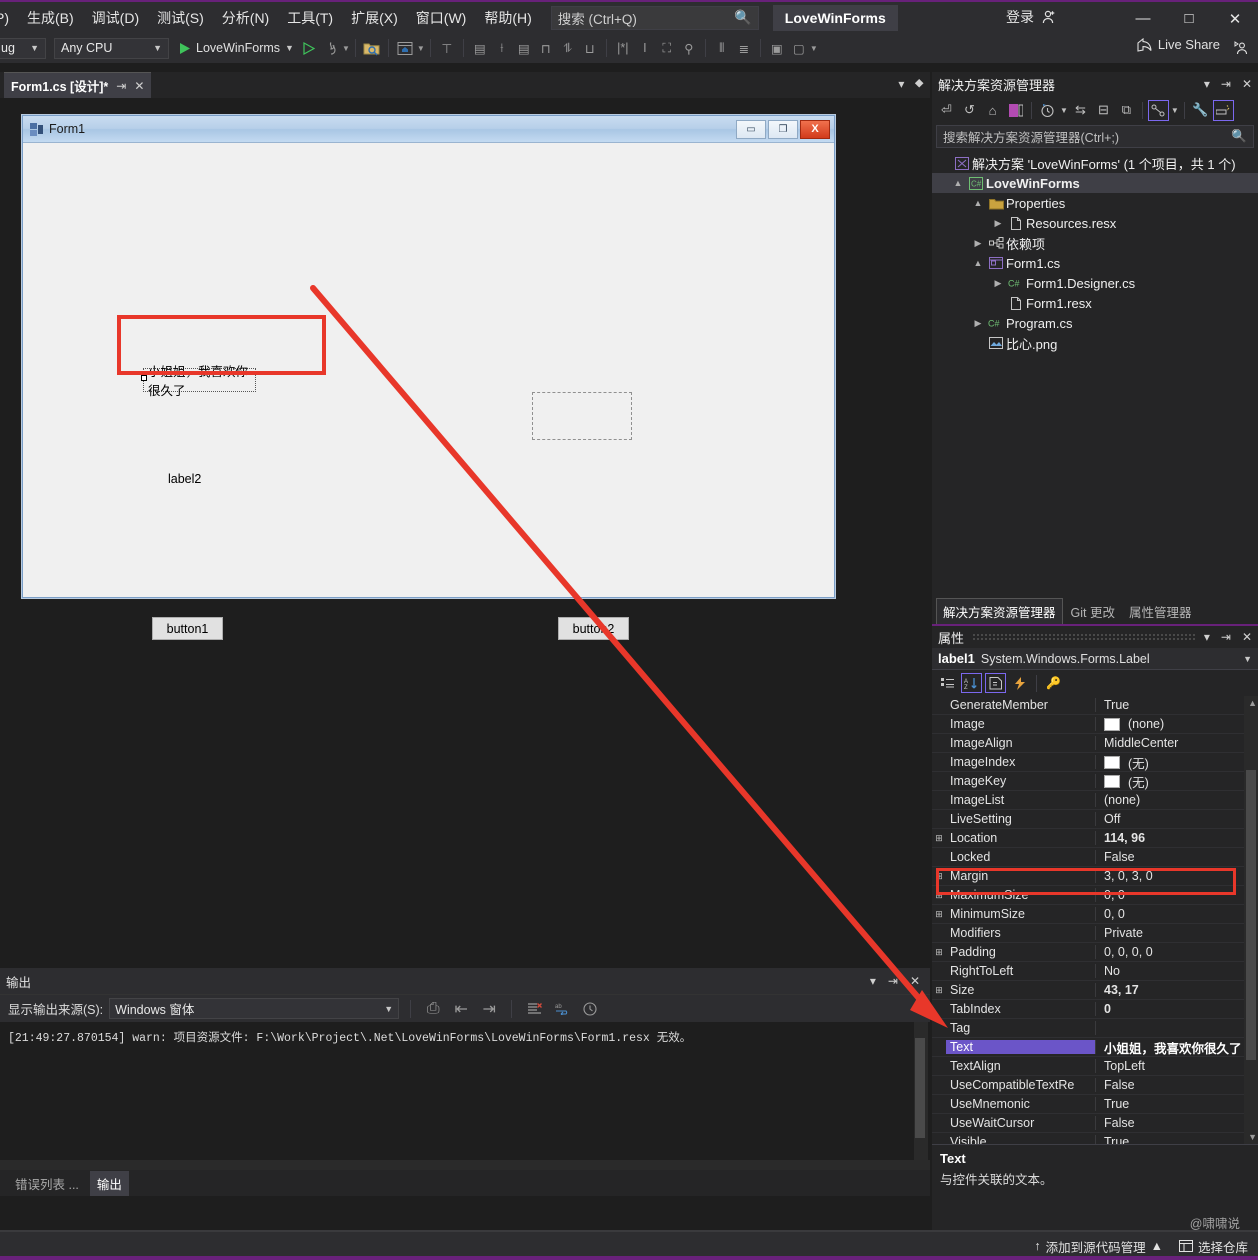 This screenshot has height=1260, width=1258. What do you see at coordinates (1095, 1028) in the screenshot?
I see `property-row: Tag` at bounding box center [1095, 1028].